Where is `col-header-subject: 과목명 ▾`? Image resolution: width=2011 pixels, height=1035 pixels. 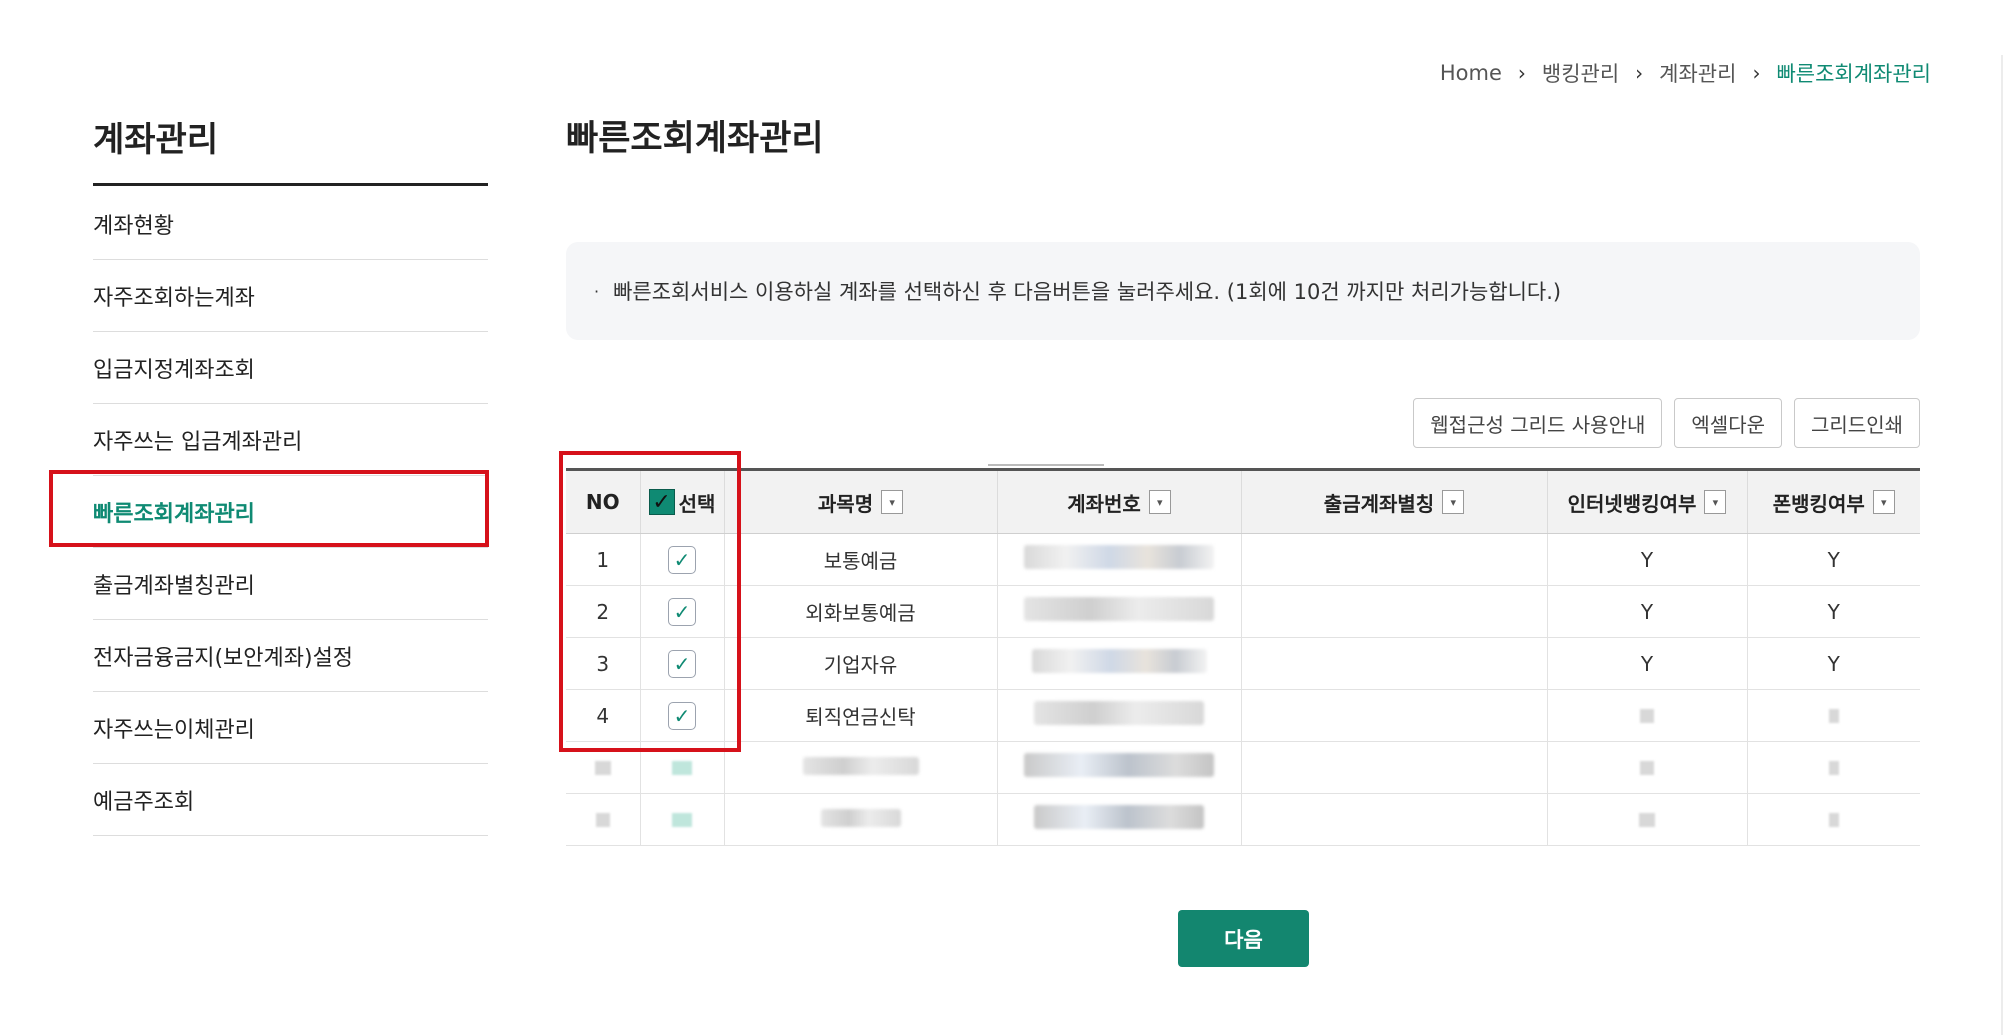
col-header-subject: 과목명 ▾ is located at coordinates (861, 502).